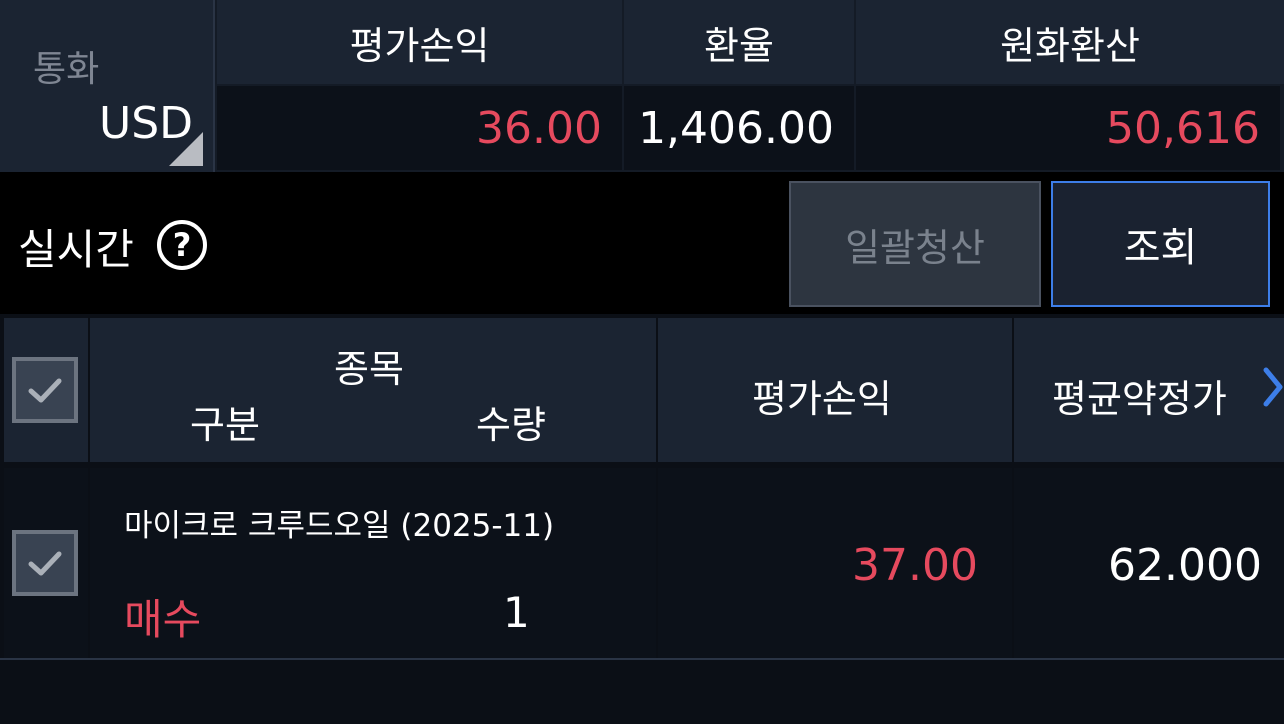 Image resolution: width=1284 pixels, height=724 pixels. I want to click on header-item-cell: 종목 구분 수량, so click(373, 390).